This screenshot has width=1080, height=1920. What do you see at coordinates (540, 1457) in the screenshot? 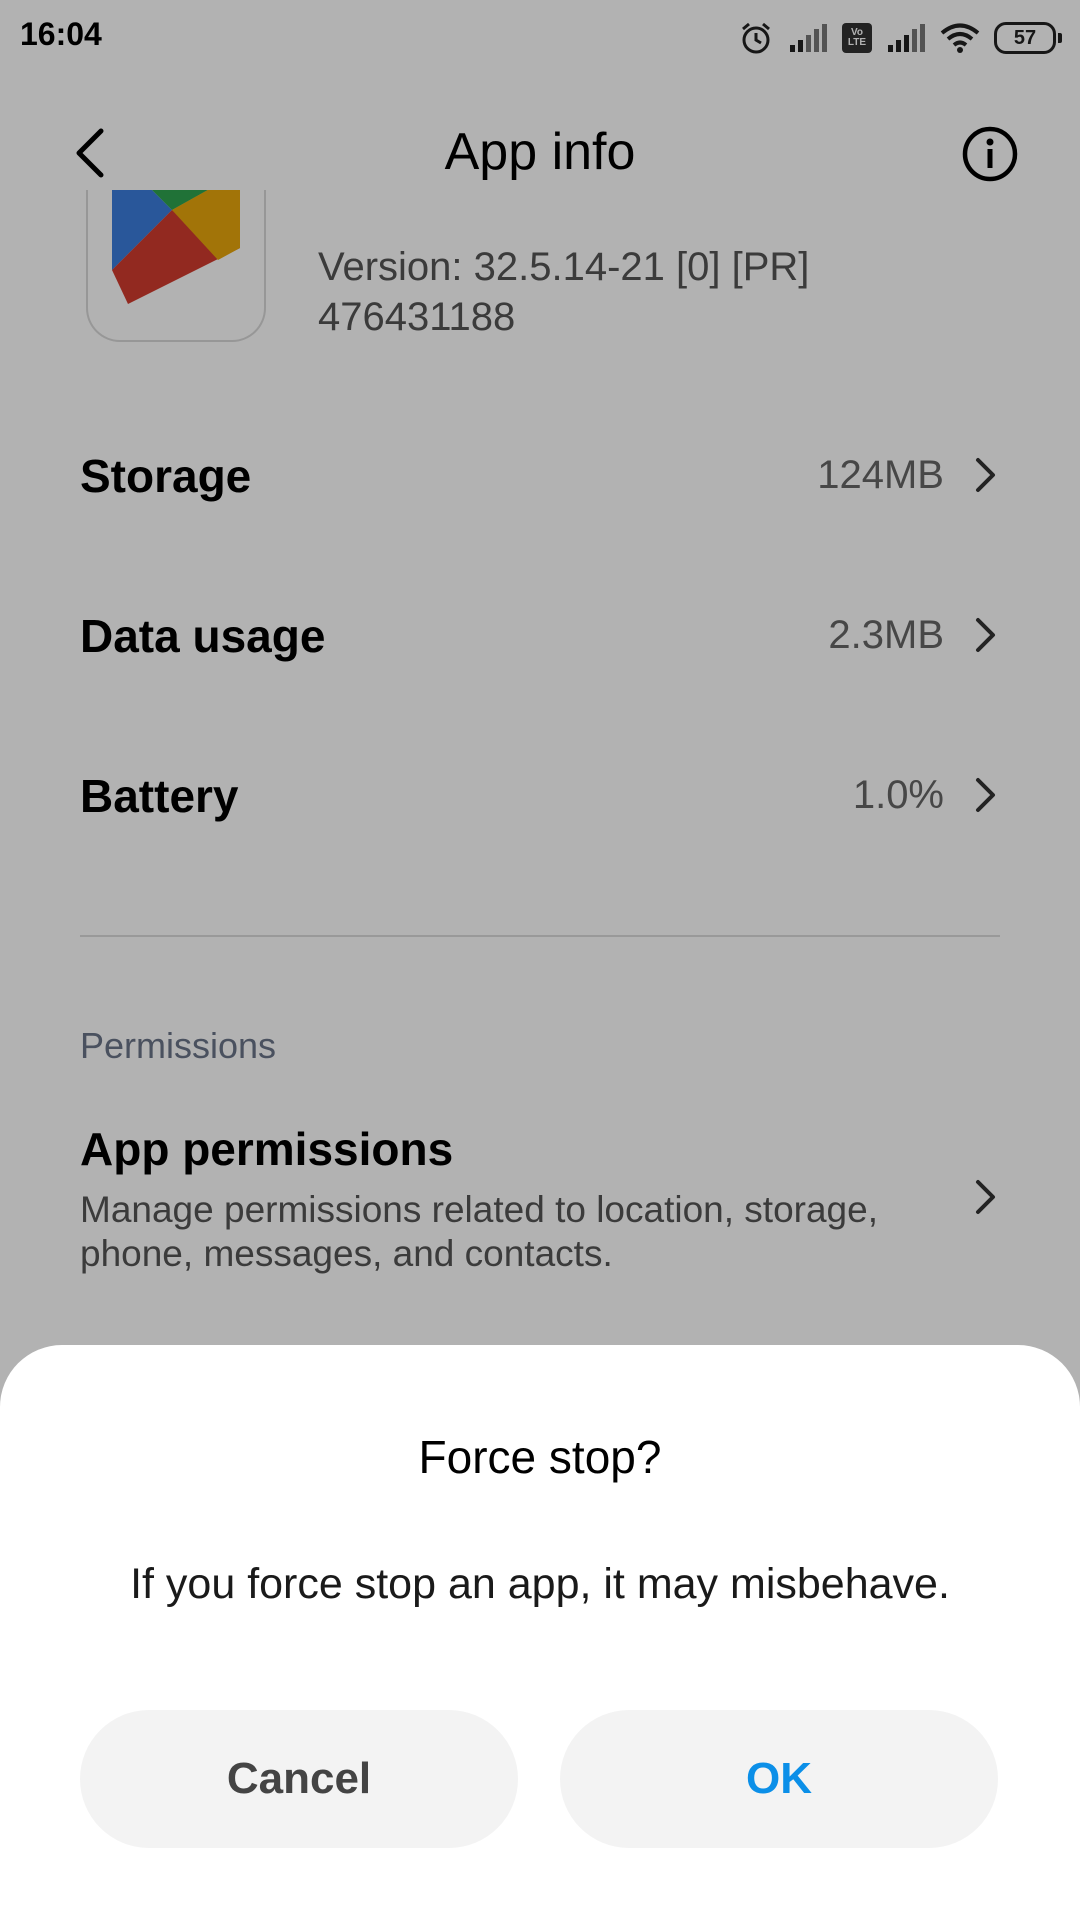
I see `dialog-title: Force stop?` at bounding box center [540, 1457].